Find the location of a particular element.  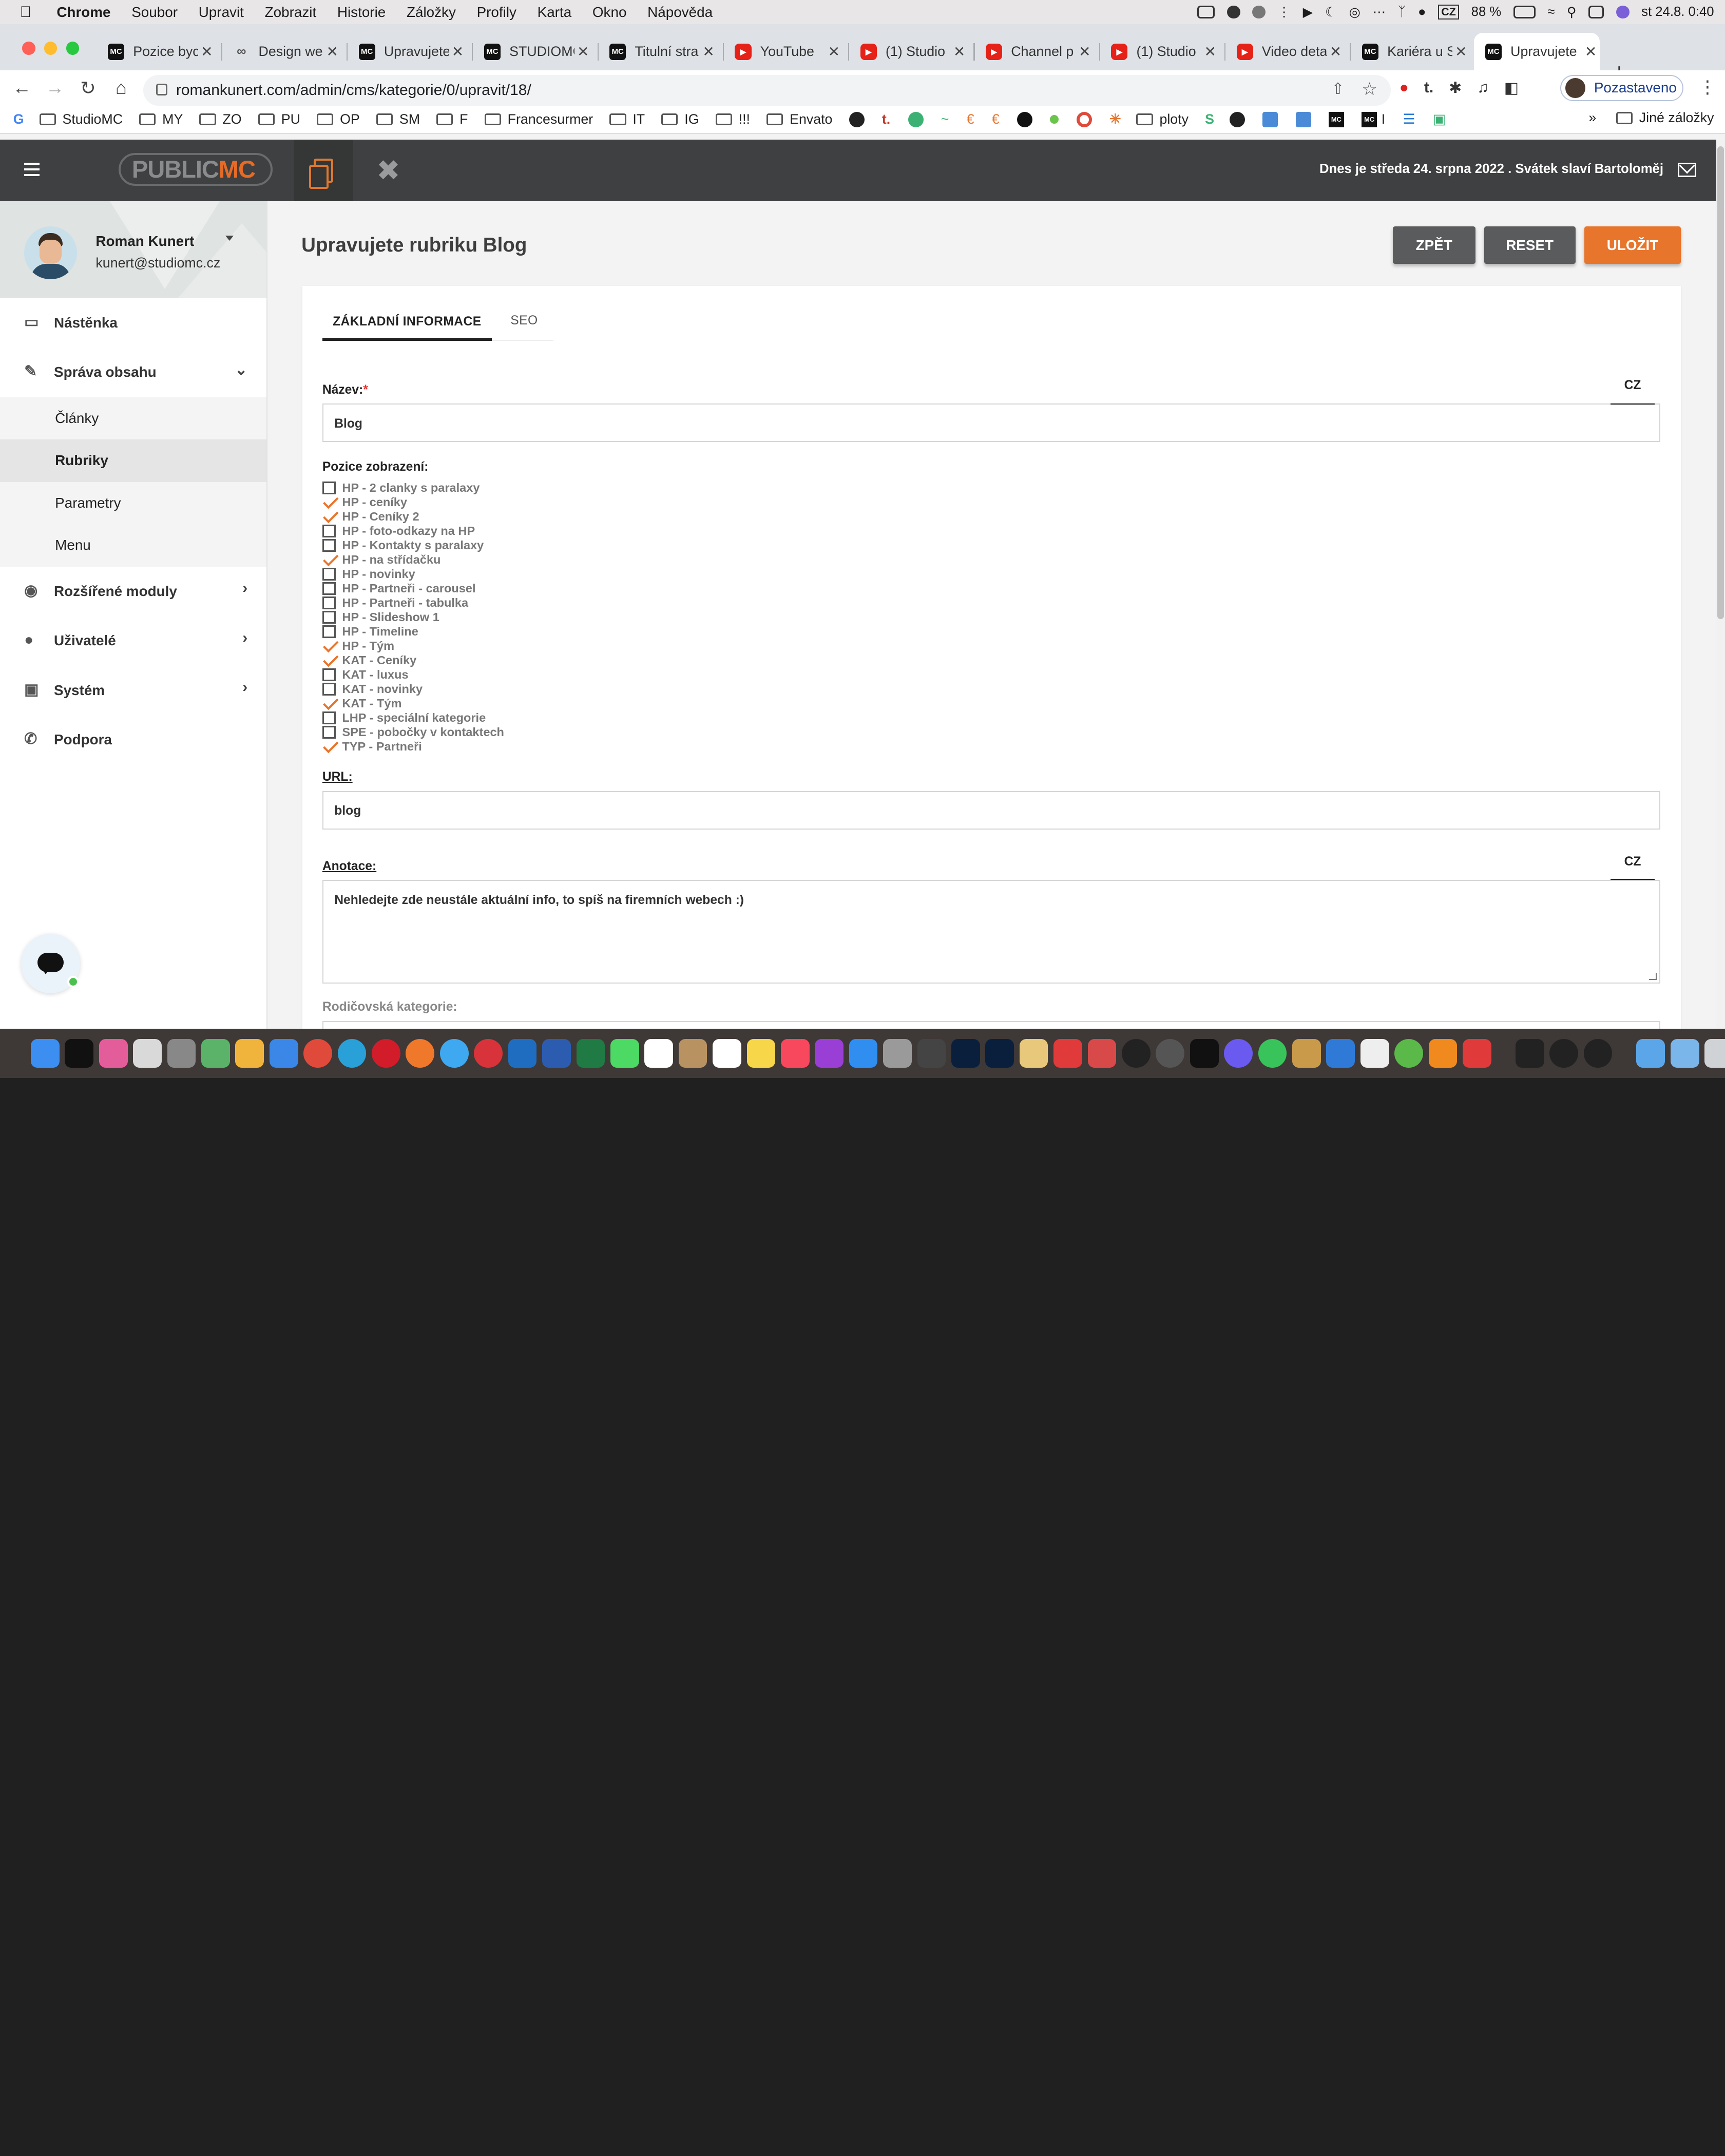

airdrop-icon: ◎ is located at coordinates (1354, 12).